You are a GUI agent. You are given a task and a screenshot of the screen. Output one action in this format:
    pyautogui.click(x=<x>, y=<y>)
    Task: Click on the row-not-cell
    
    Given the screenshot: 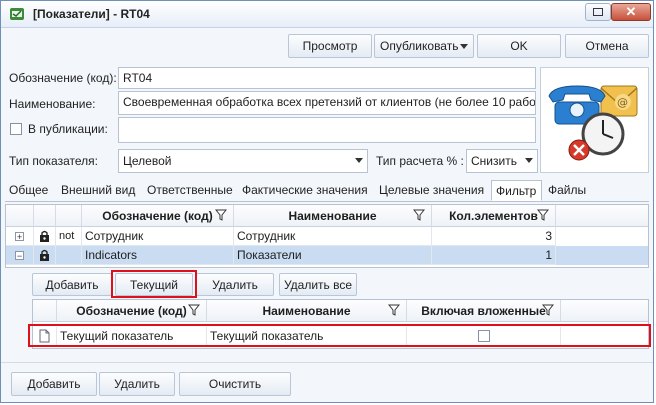 What is the action you would take?
    pyautogui.click(x=69, y=255)
    